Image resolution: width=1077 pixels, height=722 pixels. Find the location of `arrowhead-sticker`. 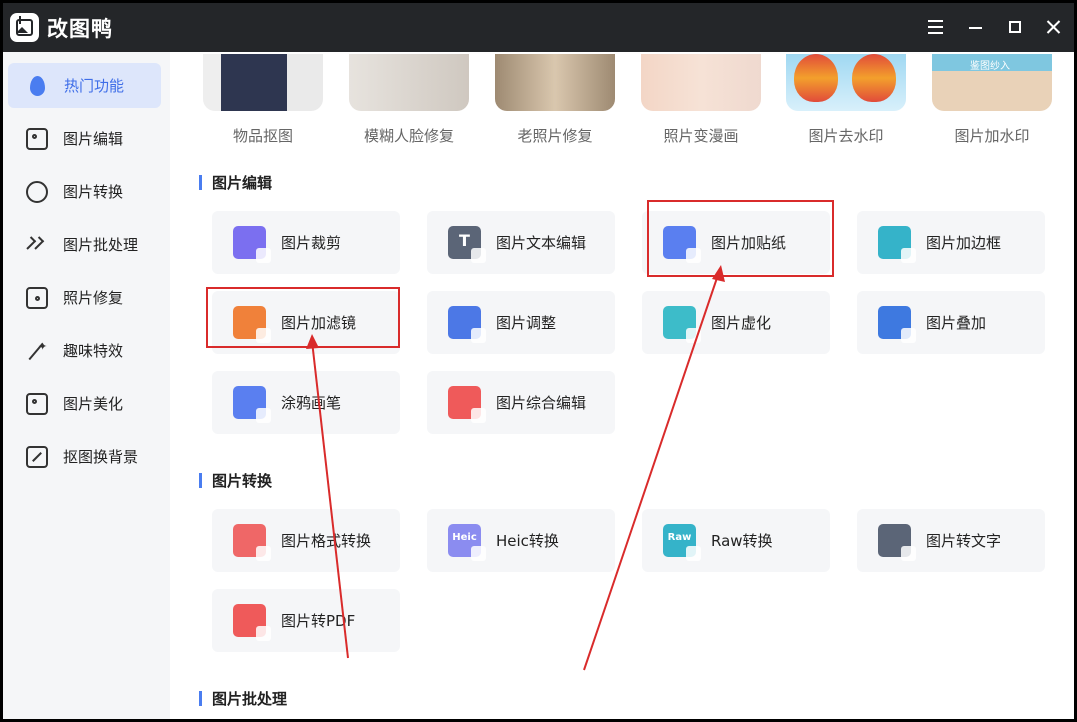

arrowhead-sticker is located at coordinates (718, 273).